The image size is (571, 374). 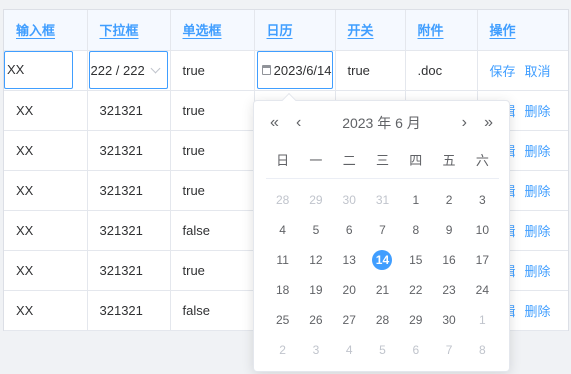 I want to click on day-number: 16, so click(x=449, y=260).